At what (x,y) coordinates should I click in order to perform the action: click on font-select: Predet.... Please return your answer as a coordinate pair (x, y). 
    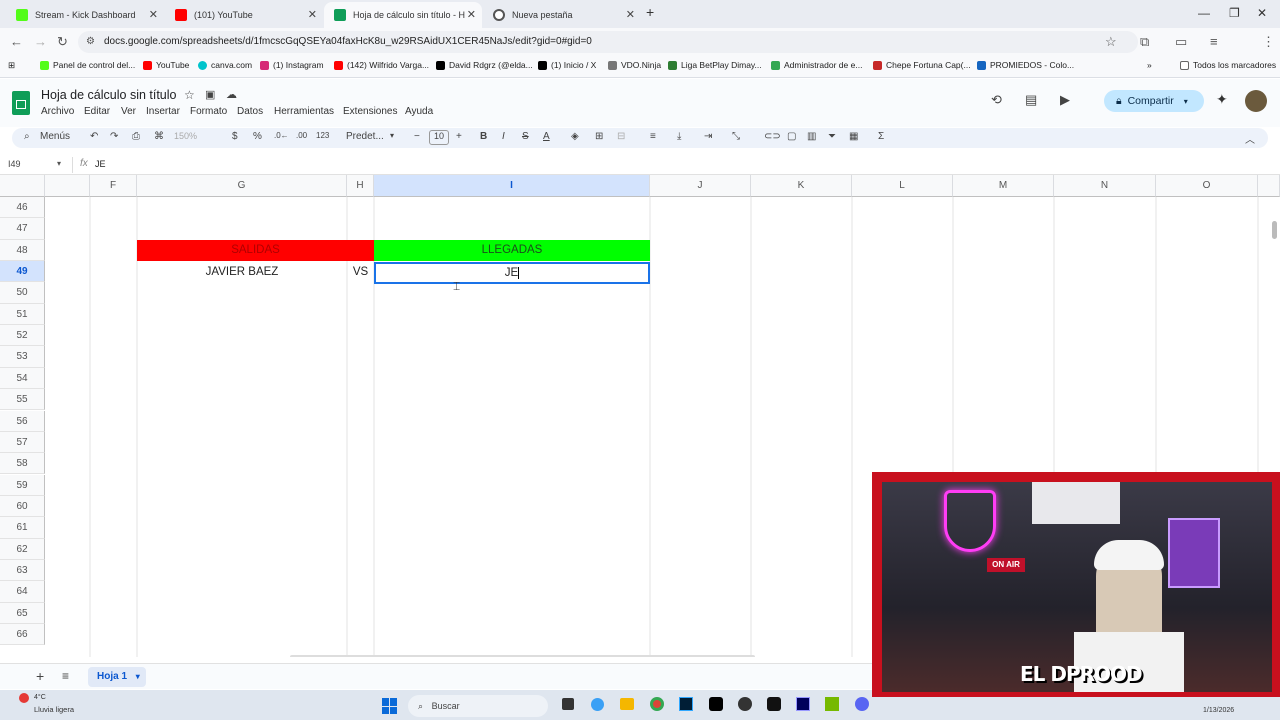
    Looking at the image, I should click on (365, 136).